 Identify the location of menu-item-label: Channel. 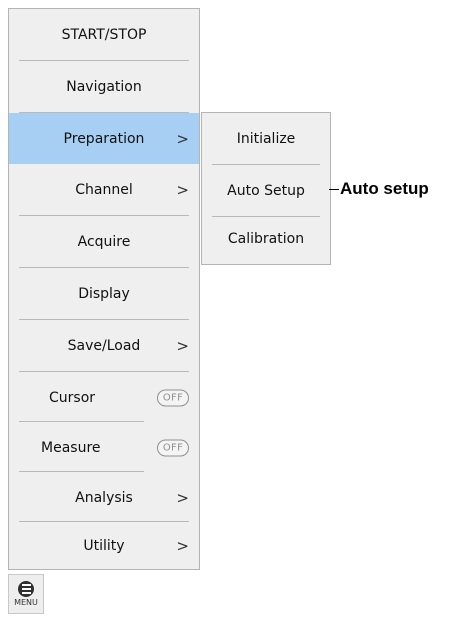
(104, 189).